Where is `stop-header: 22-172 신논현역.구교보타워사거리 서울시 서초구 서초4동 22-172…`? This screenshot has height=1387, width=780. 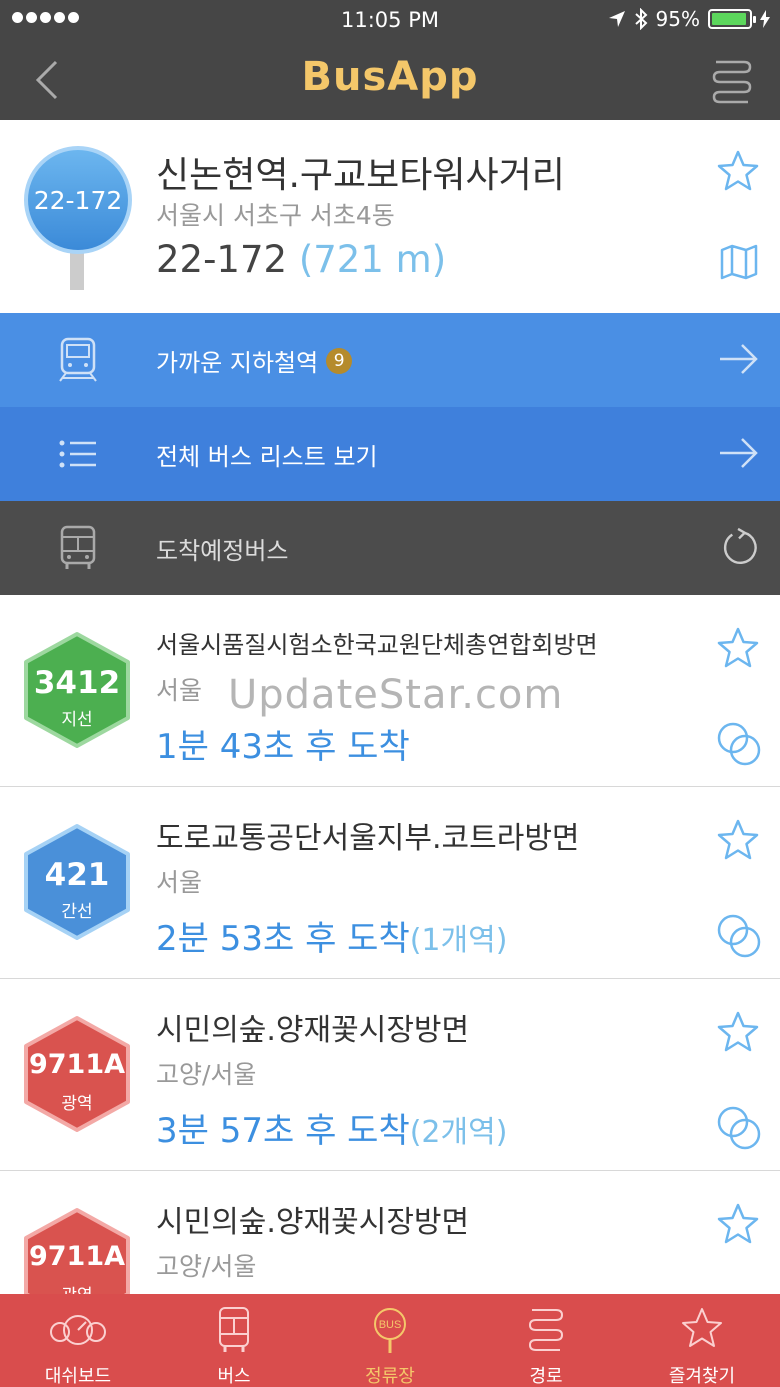
stop-header: 22-172 신논현역.구교보타워사거리 서울시 서초구 서초4동 22-172… is located at coordinates (390, 216).